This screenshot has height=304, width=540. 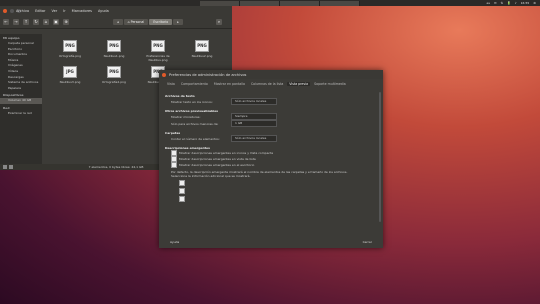 What do you see at coordinates (174, 242) in the screenshot?
I see `help-button: Ayuda` at bounding box center [174, 242].